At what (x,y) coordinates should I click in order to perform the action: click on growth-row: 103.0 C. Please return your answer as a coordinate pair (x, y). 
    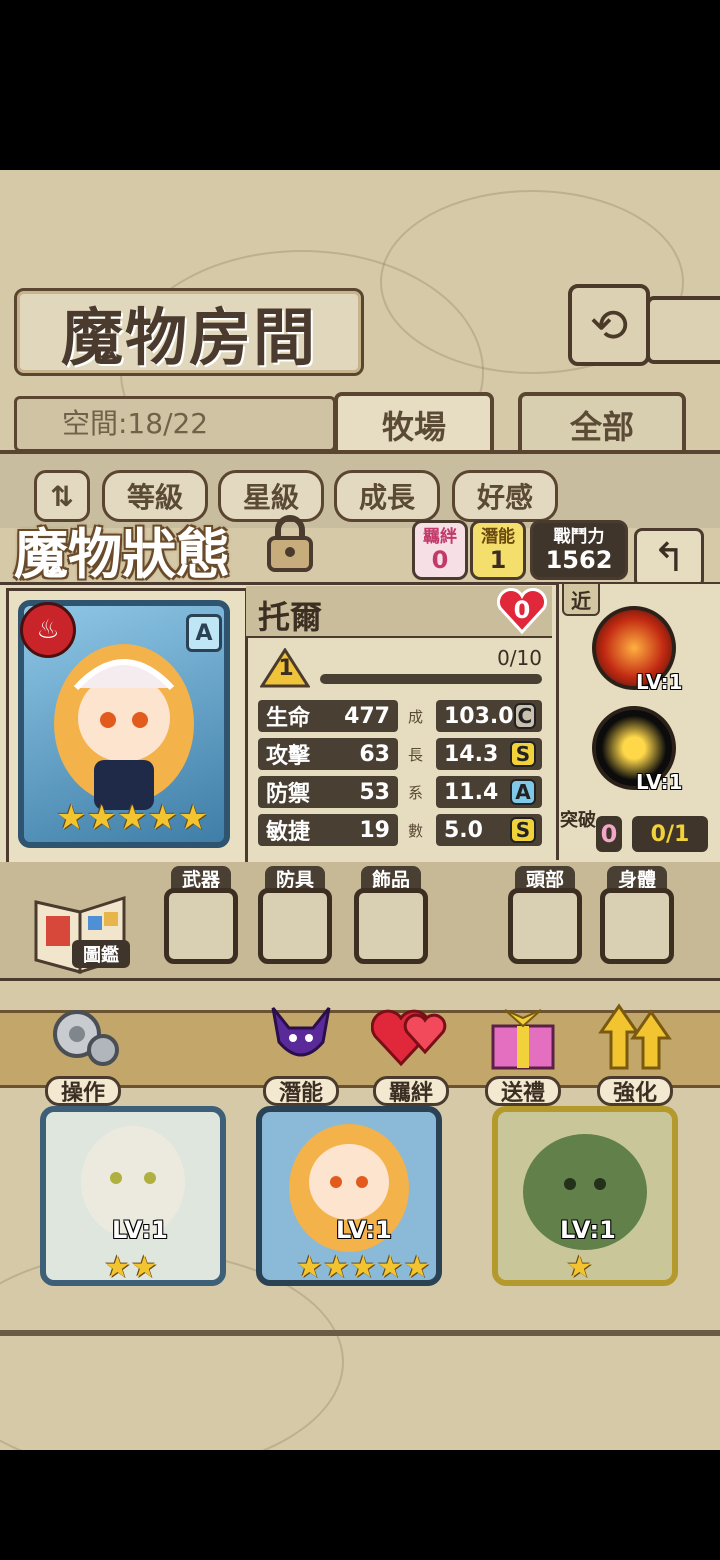
    Looking at the image, I should click on (489, 716).